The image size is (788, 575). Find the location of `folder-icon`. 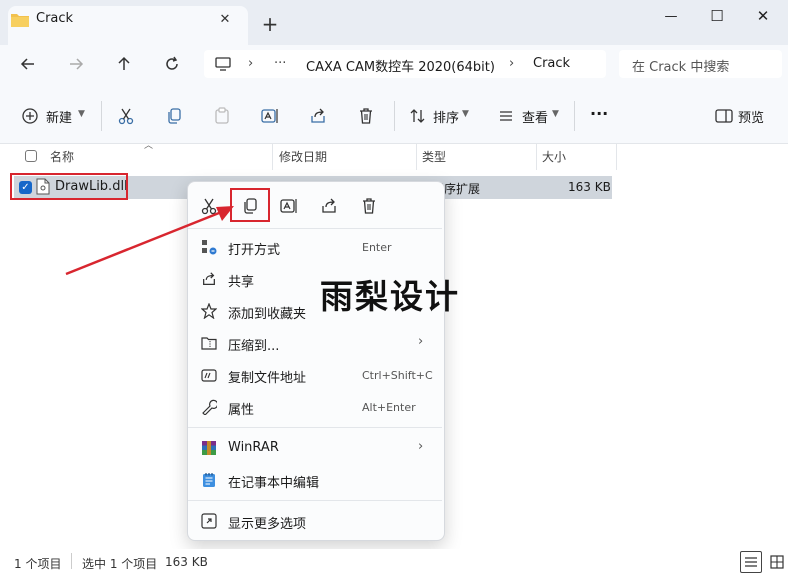

folder-icon is located at coordinates (20, 20).